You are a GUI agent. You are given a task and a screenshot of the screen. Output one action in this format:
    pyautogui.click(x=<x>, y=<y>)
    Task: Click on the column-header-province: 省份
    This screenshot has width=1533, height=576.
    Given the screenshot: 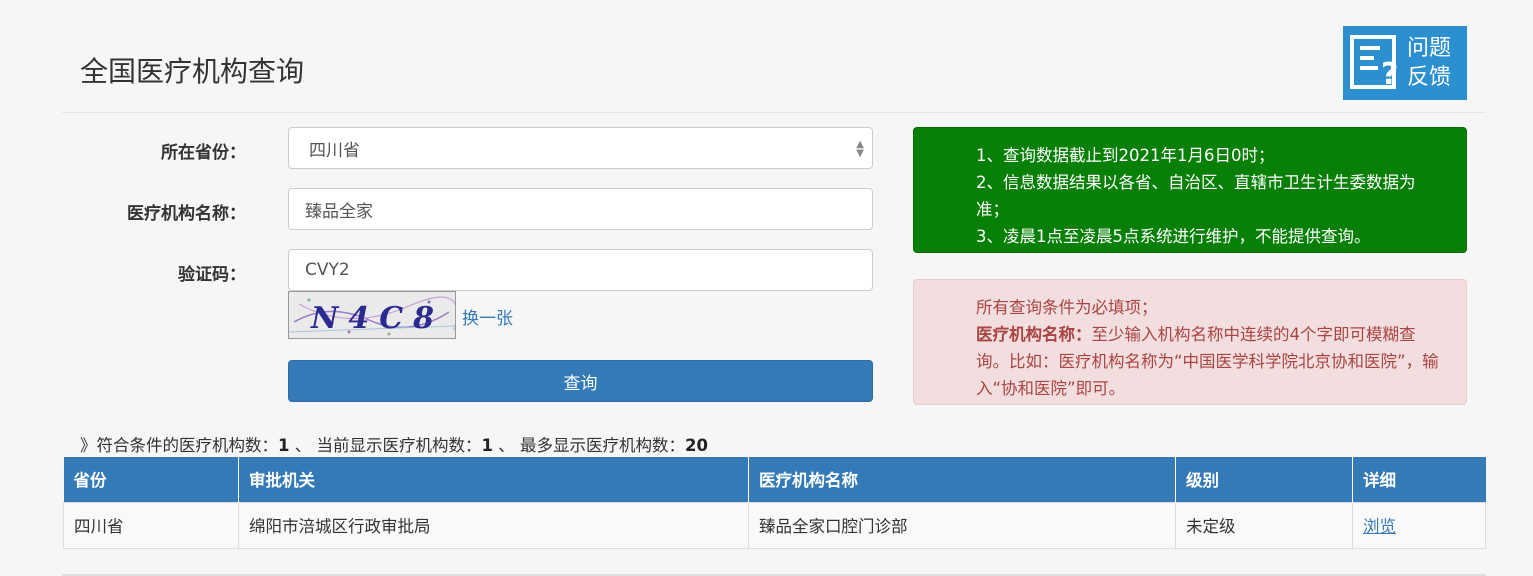 What is the action you would take?
    pyautogui.click(x=151, y=479)
    